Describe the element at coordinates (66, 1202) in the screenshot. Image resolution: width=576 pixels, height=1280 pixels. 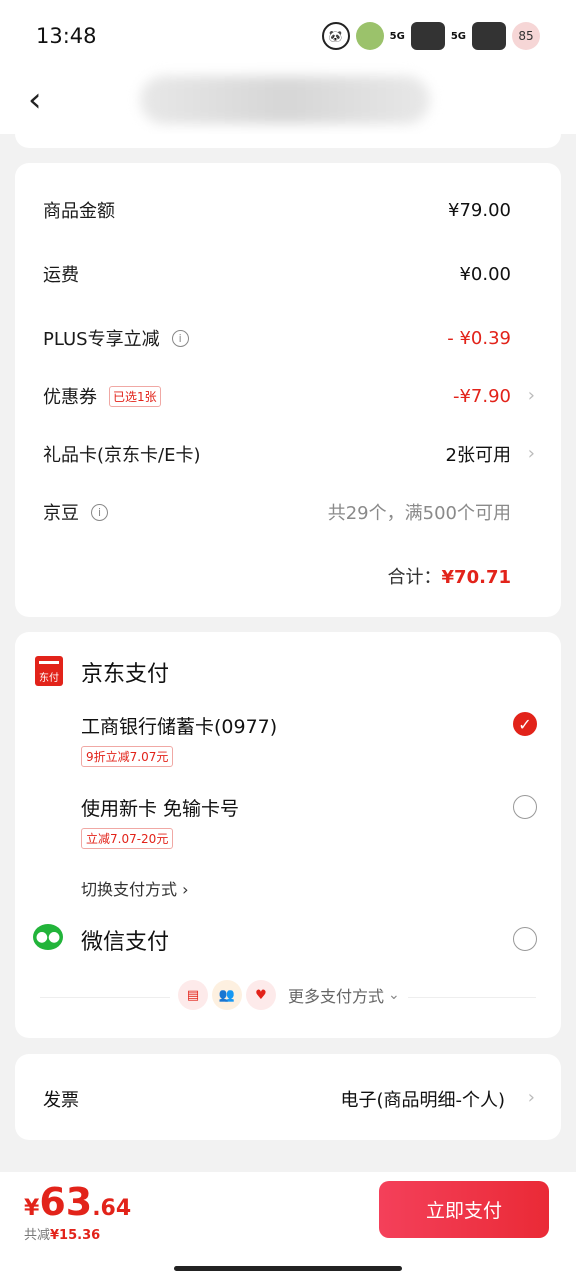
I see `price-integer: 63` at that location.